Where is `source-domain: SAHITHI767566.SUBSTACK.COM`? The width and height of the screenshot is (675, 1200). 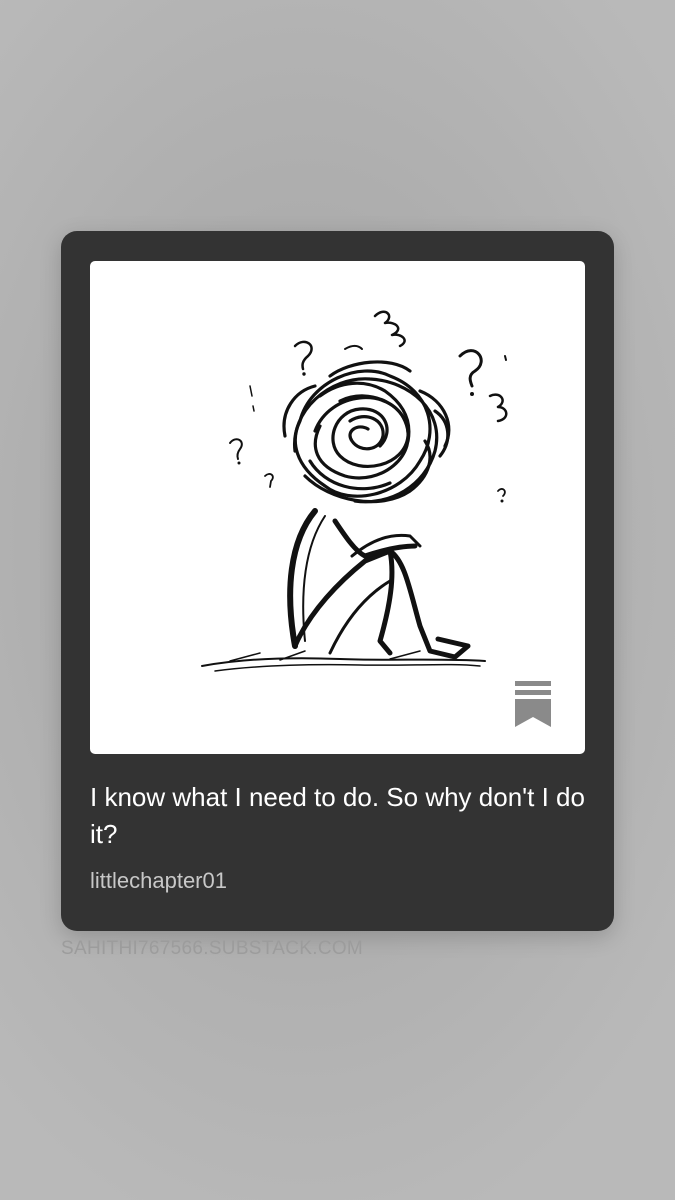 source-domain: SAHITHI767566.SUBSTACK.COM is located at coordinates (212, 949).